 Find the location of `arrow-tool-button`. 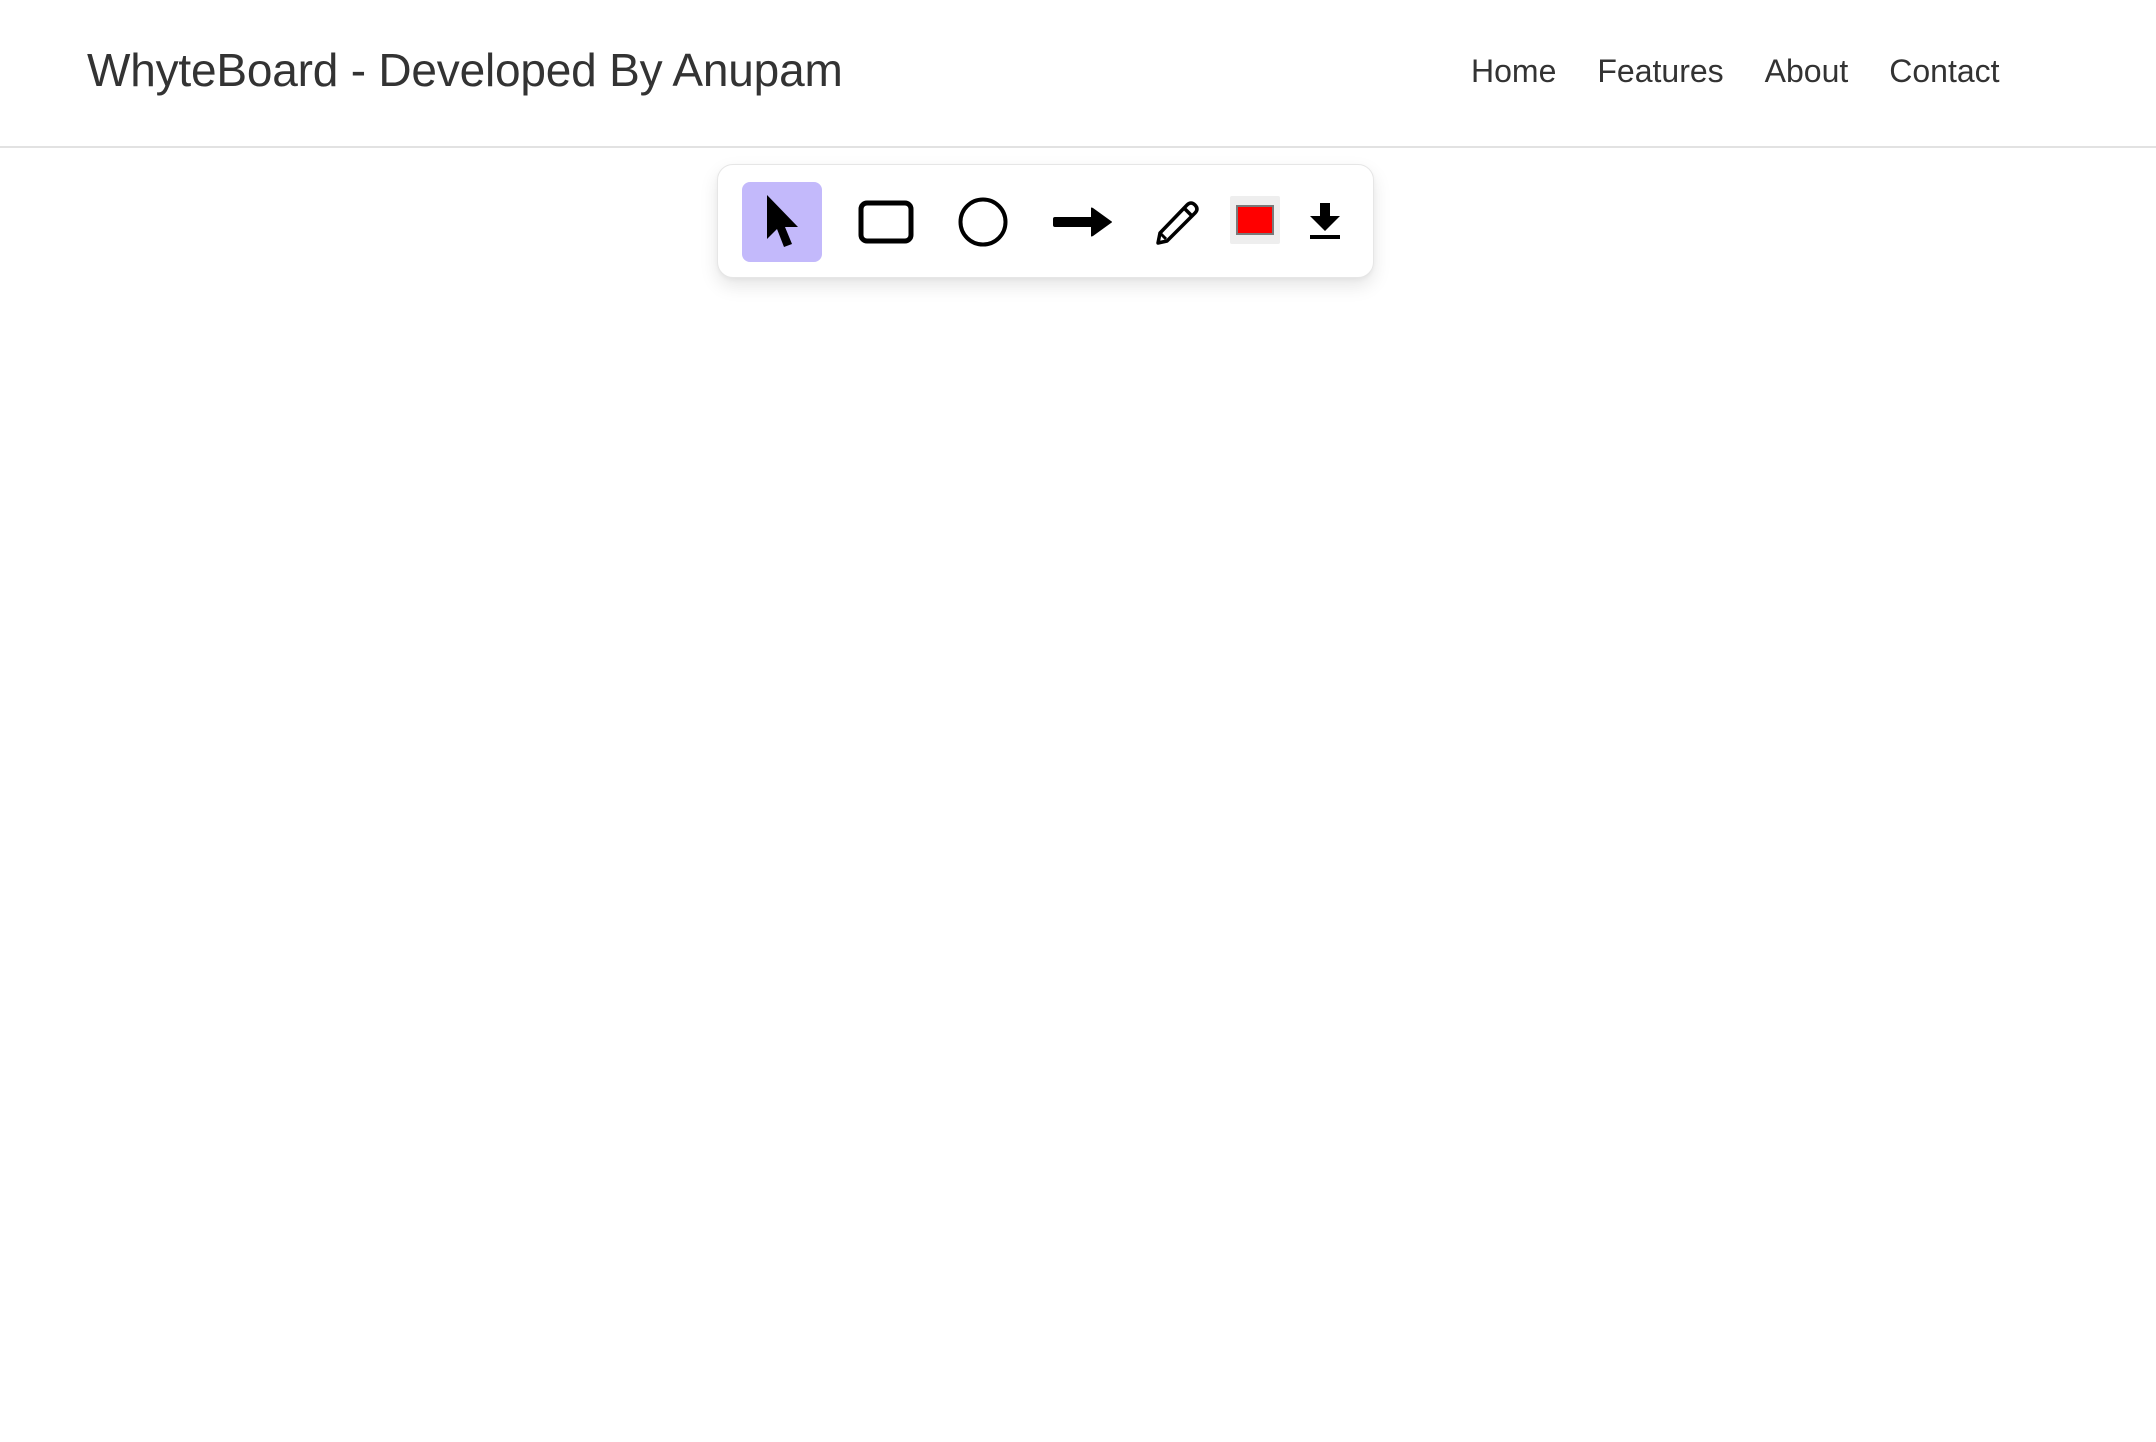

arrow-tool-button is located at coordinates (1083, 222).